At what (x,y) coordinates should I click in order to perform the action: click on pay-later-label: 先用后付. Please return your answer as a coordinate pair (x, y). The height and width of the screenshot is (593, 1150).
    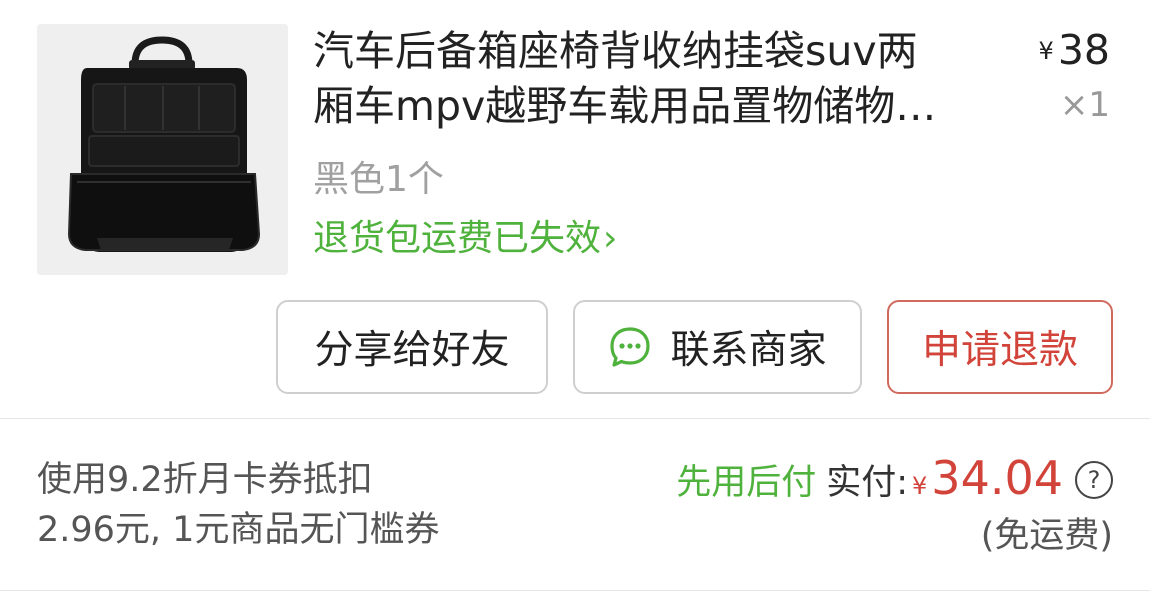
    Looking at the image, I should click on (746, 483).